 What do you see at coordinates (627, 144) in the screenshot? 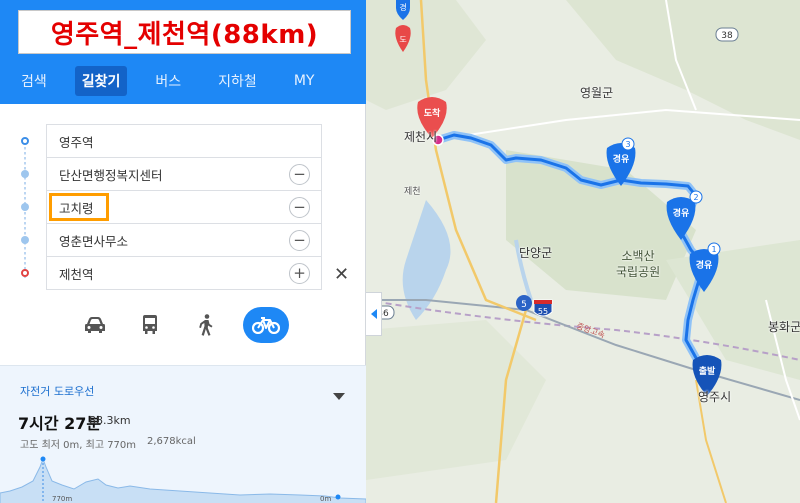
I see `via-number: 3` at bounding box center [627, 144].